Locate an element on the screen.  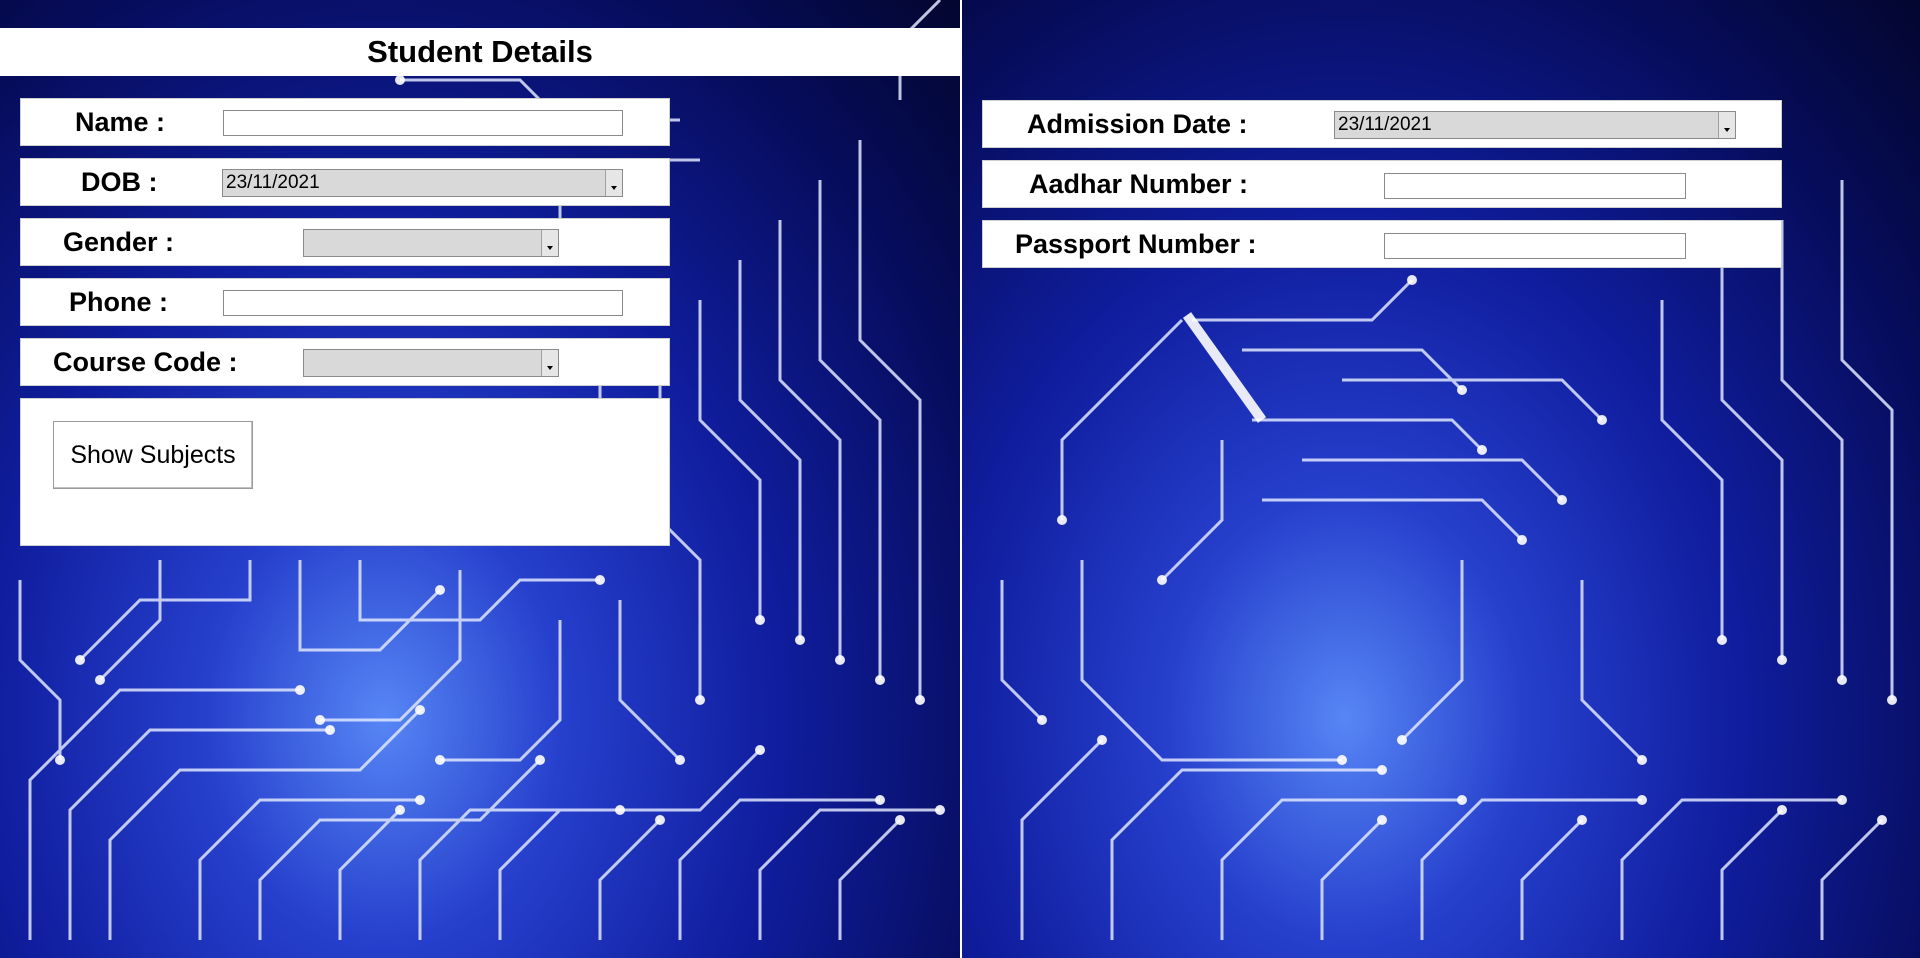
gender-row: Gender : is located at coordinates (345, 242).